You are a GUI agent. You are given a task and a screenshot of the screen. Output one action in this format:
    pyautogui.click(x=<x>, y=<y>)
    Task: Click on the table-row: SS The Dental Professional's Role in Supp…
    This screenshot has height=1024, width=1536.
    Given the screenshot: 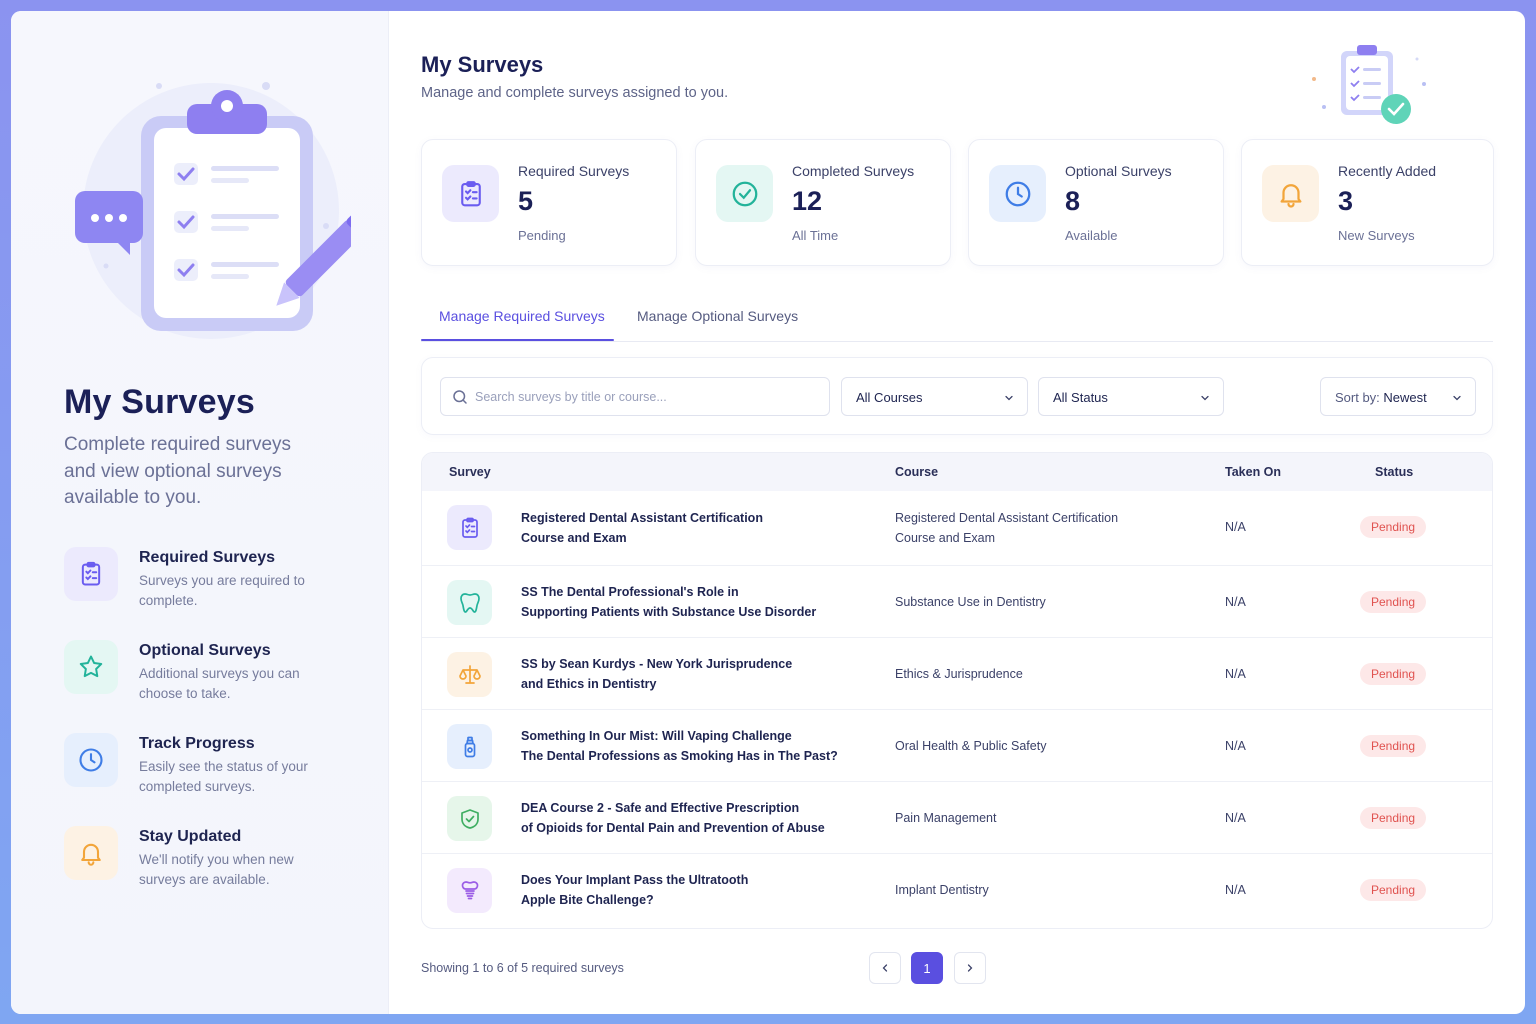 What is the action you would take?
    pyautogui.click(x=957, y=601)
    